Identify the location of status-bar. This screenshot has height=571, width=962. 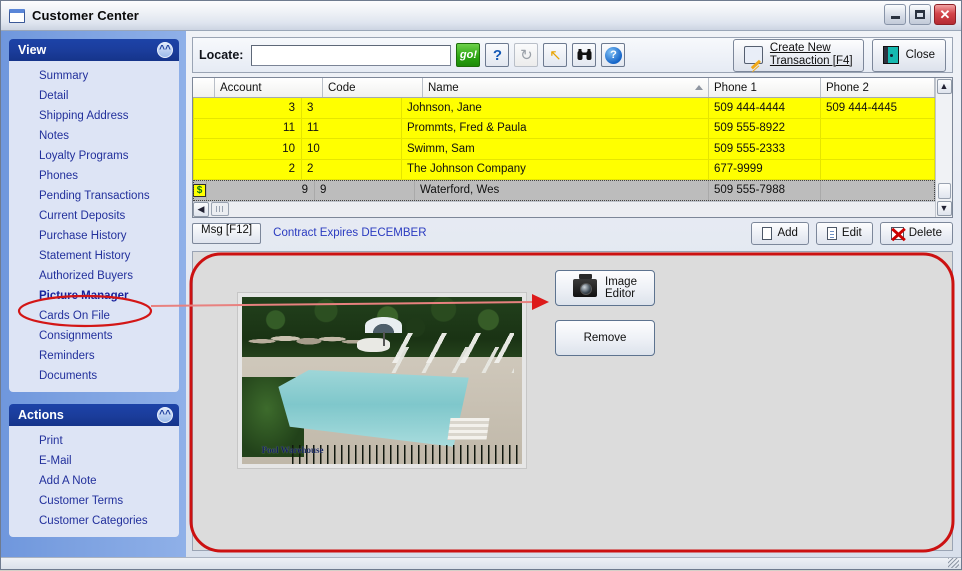
(481, 563).